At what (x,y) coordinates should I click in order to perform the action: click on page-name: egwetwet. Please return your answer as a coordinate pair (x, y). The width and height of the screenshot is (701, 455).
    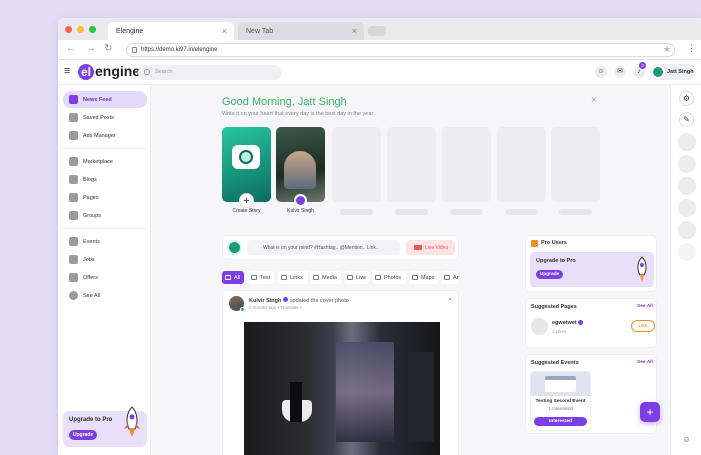
    Looking at the image, I should click on (564, 323).